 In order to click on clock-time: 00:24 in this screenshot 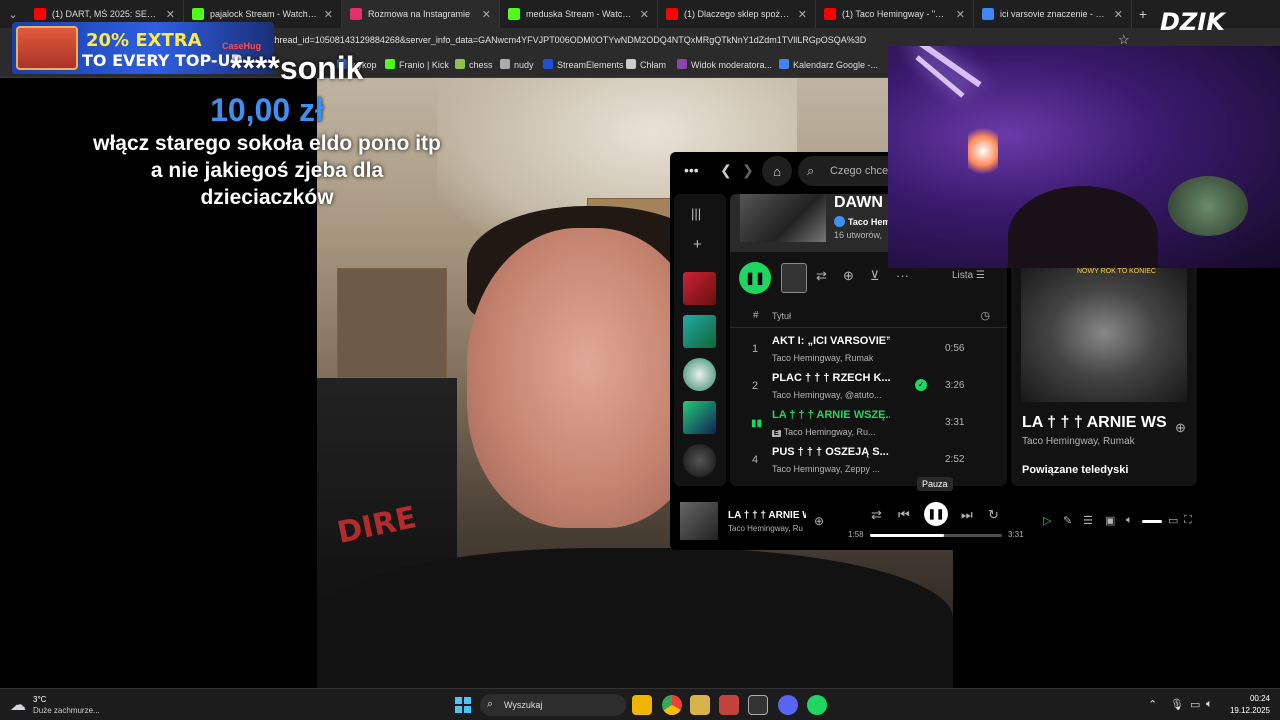, I will do `click(1250, 698)`.